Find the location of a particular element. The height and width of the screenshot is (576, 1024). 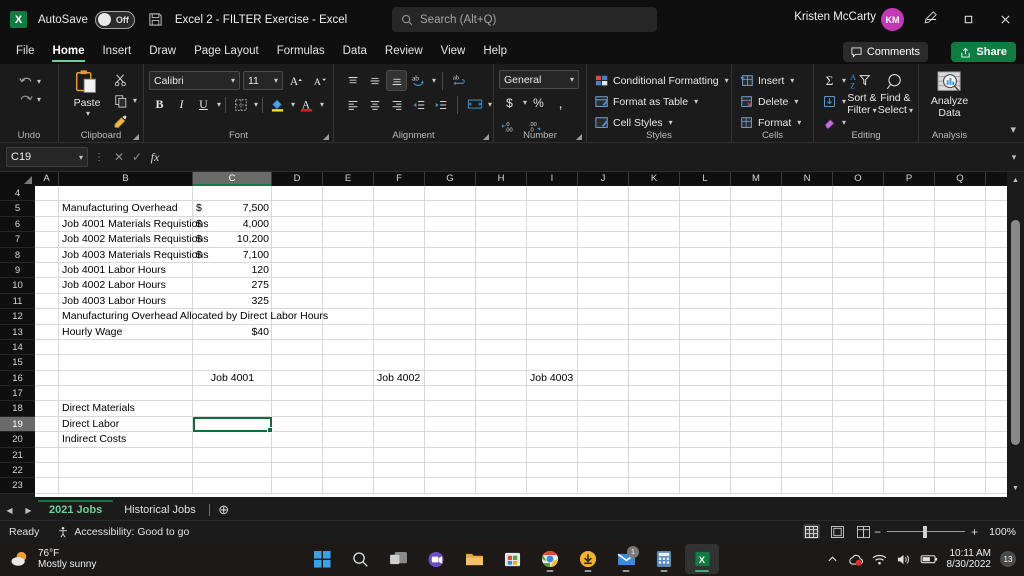

font-dialog-launcher: ◢ is located at coordinates (326, 136).